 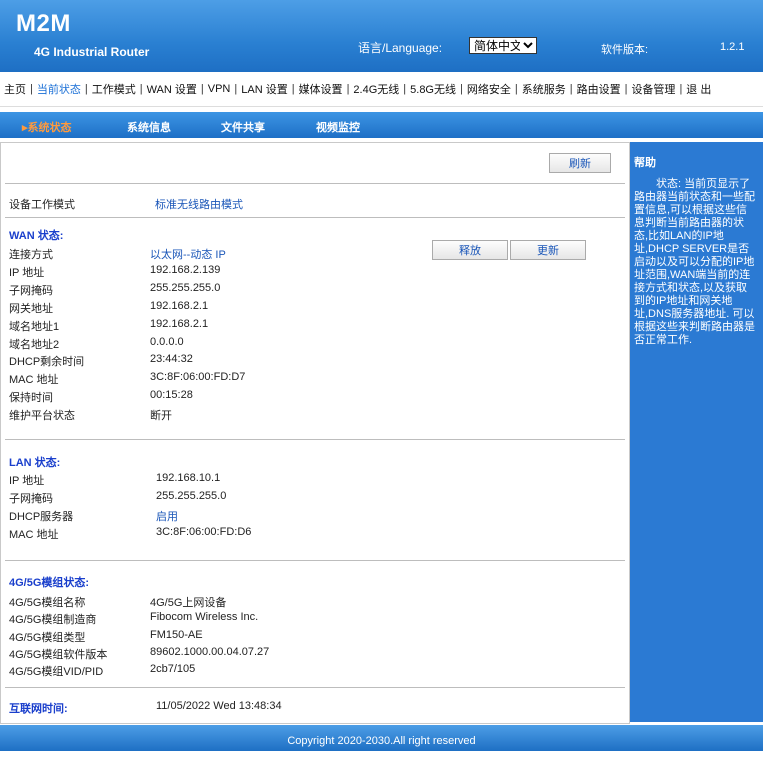 What do you see at coordinates (171, 395) in the screenshot?
I see `wan-row-value: 00:15:28` at bounding box center [171, 395].